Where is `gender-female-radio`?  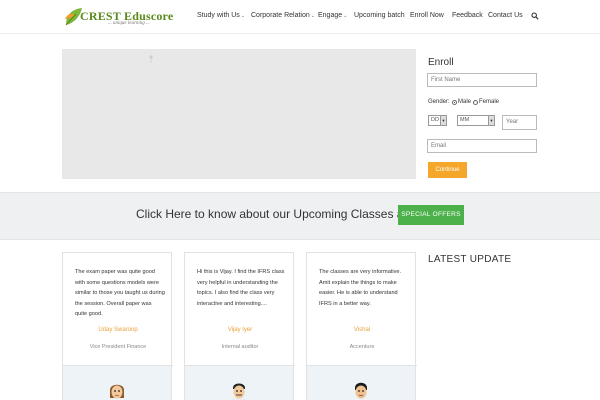 gender-female-radio is located at coordinates (475, 102).